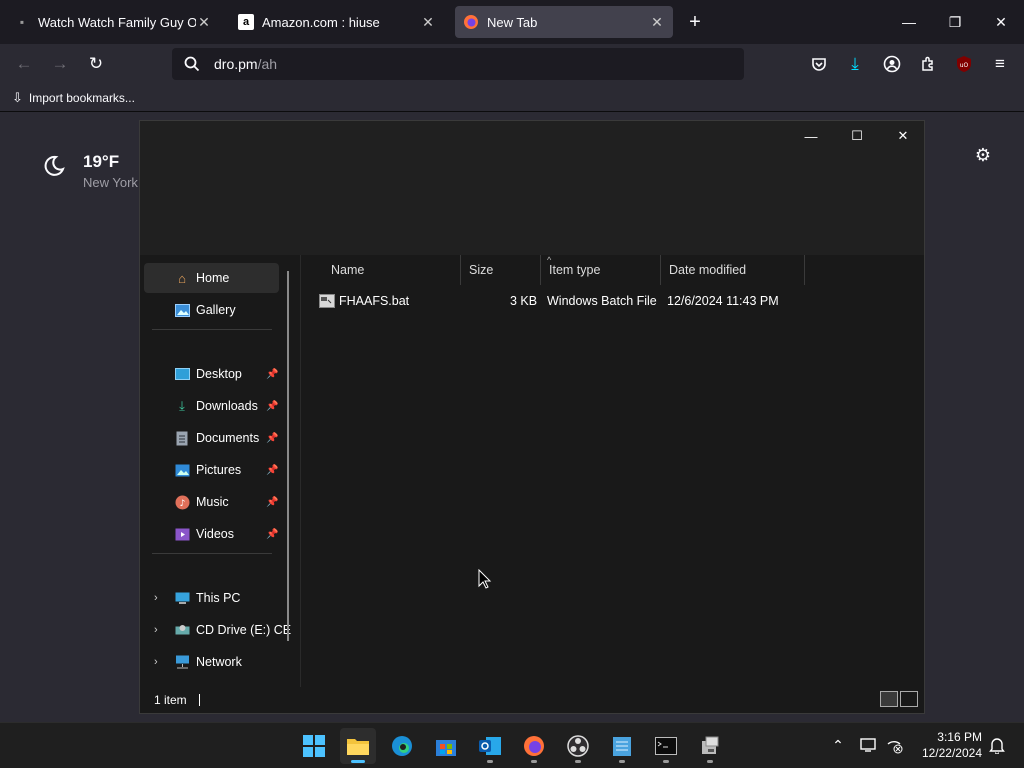 The image size is (1024, 768). I want to click on file-explorer-taskbar-icon, so click(358, 746).